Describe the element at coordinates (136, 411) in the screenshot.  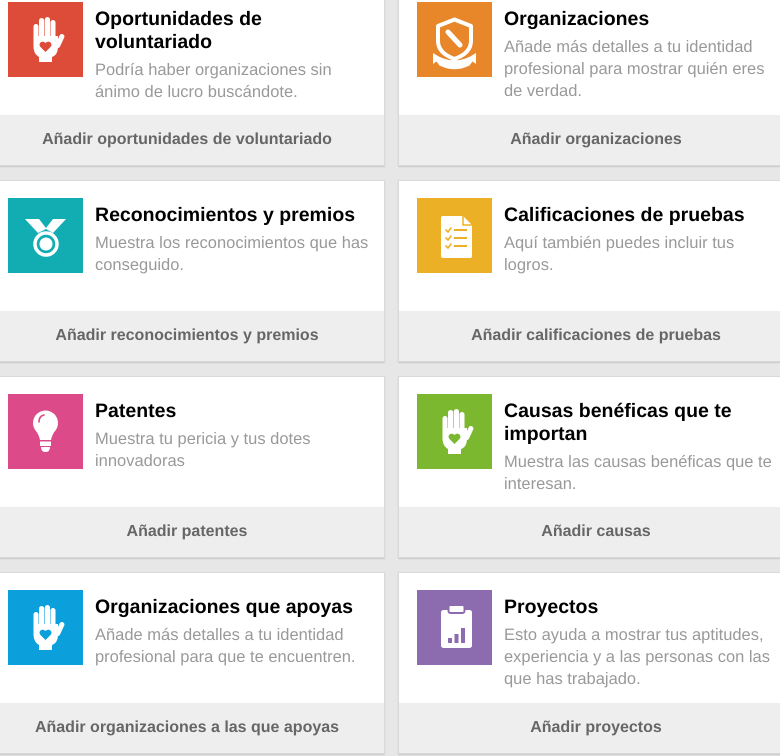
I see `section-title: Patentes` at that location.